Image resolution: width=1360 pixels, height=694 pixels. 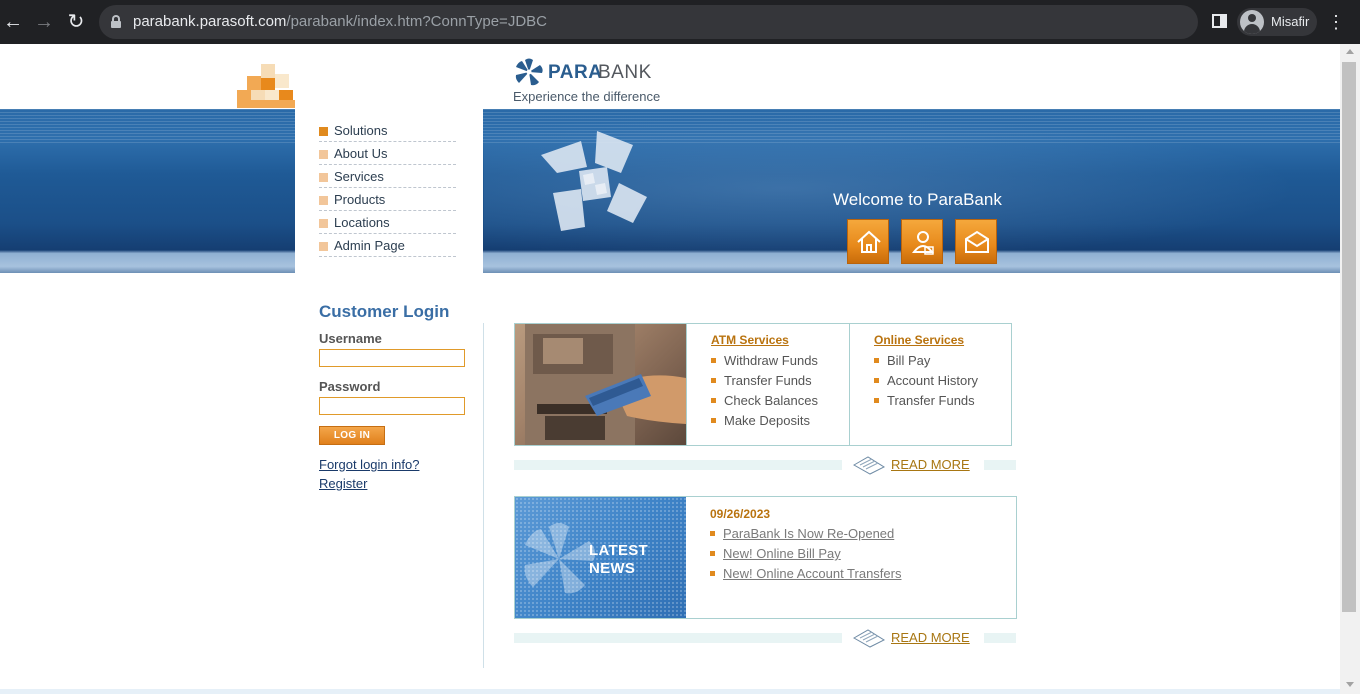 I want to click on side-panel-icon, so click(x=1219, y=21).